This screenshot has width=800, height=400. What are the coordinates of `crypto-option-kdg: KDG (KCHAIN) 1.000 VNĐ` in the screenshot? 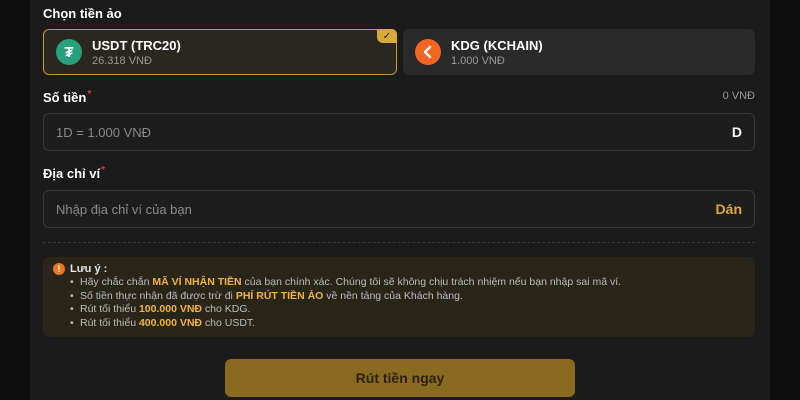 It's located at (579, 52).